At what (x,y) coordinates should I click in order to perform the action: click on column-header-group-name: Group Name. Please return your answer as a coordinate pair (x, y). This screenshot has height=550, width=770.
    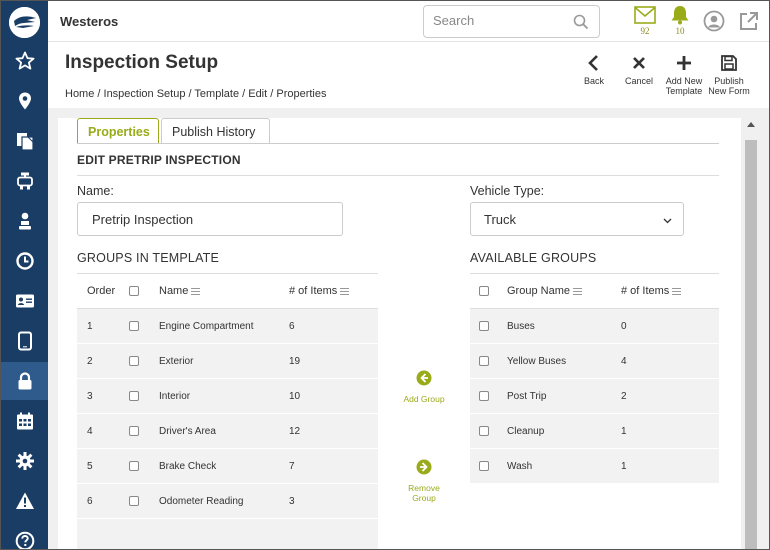
    Looking at the image, I should click on (564, 291).